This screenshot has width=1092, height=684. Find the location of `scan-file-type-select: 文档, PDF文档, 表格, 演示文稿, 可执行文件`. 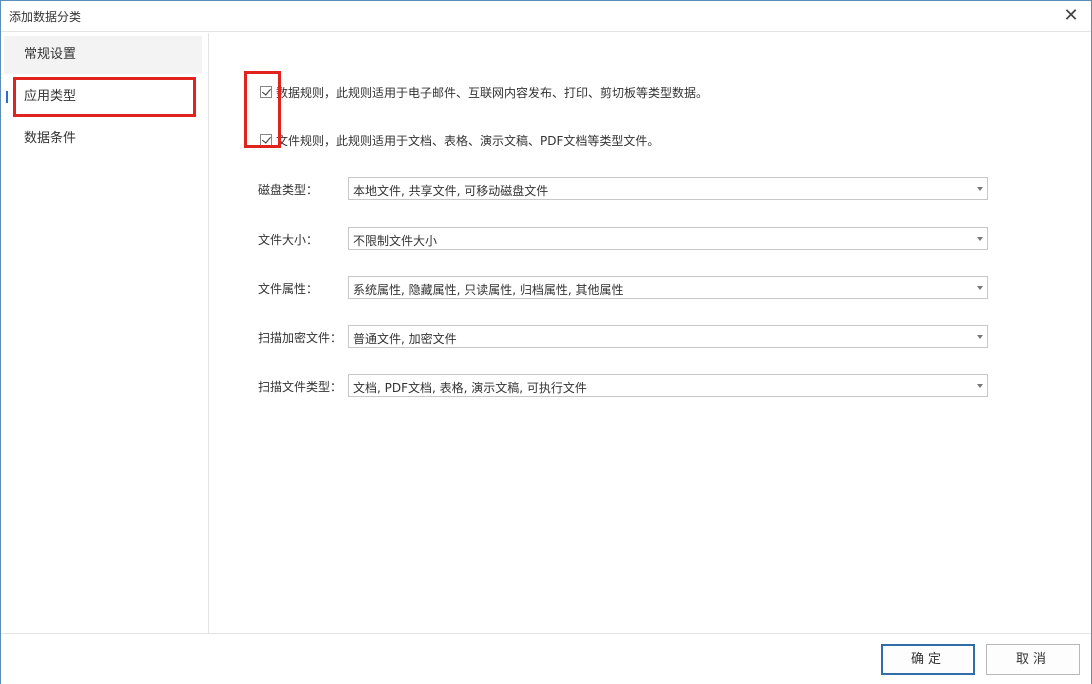

scan-file-type-select: 文档, PDF文档, 表格, 演示文稿, 可执行文件 is located at coordinates (668, 385).